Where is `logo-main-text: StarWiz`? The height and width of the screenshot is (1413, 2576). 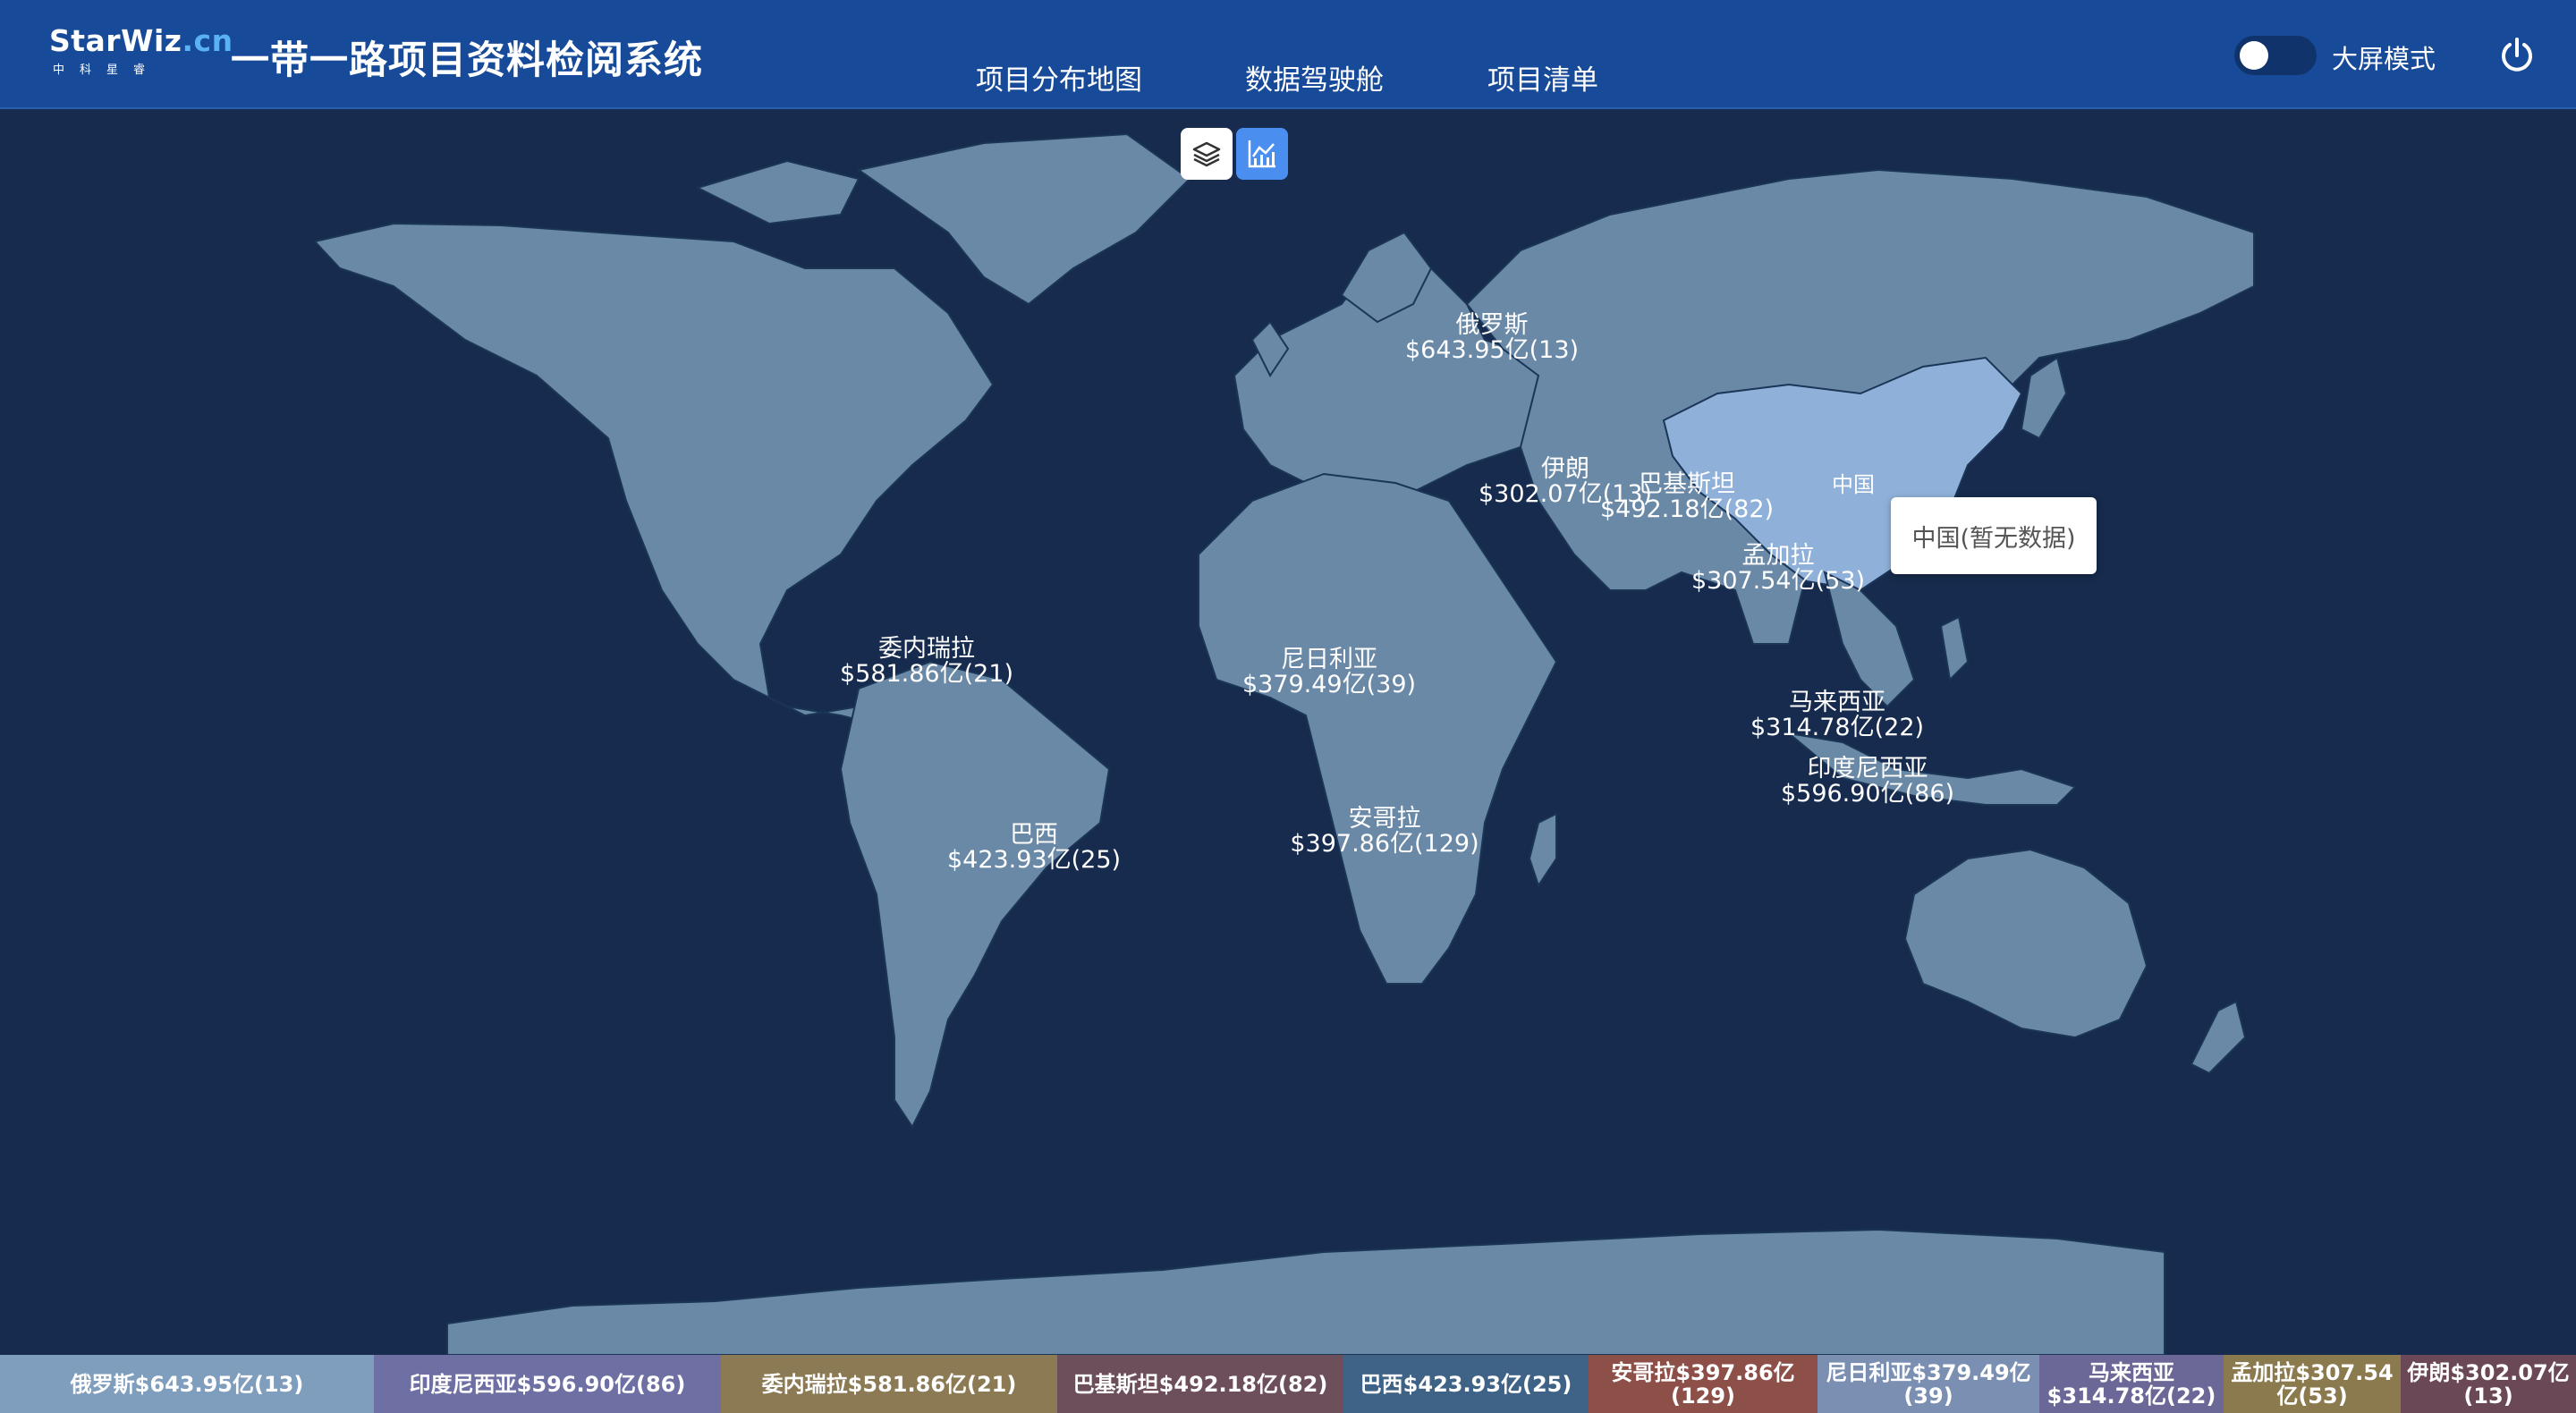
logo-main-text: StarWiz is located at coordinates (115, 40).